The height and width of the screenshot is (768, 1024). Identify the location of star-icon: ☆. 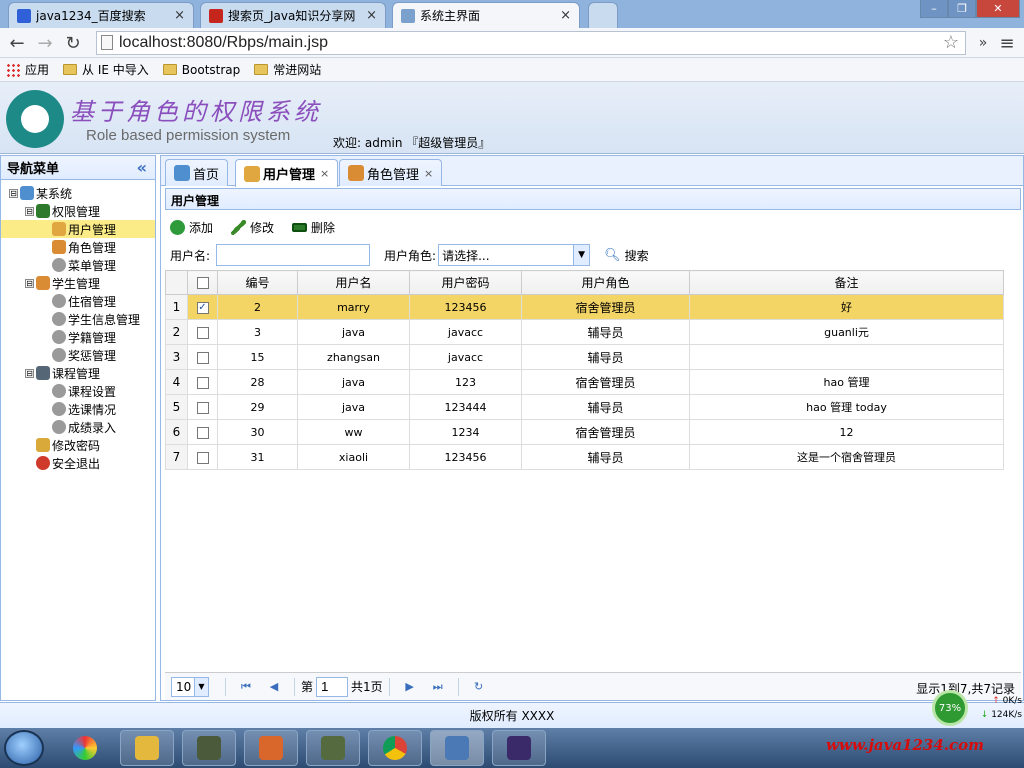
(951, 42).